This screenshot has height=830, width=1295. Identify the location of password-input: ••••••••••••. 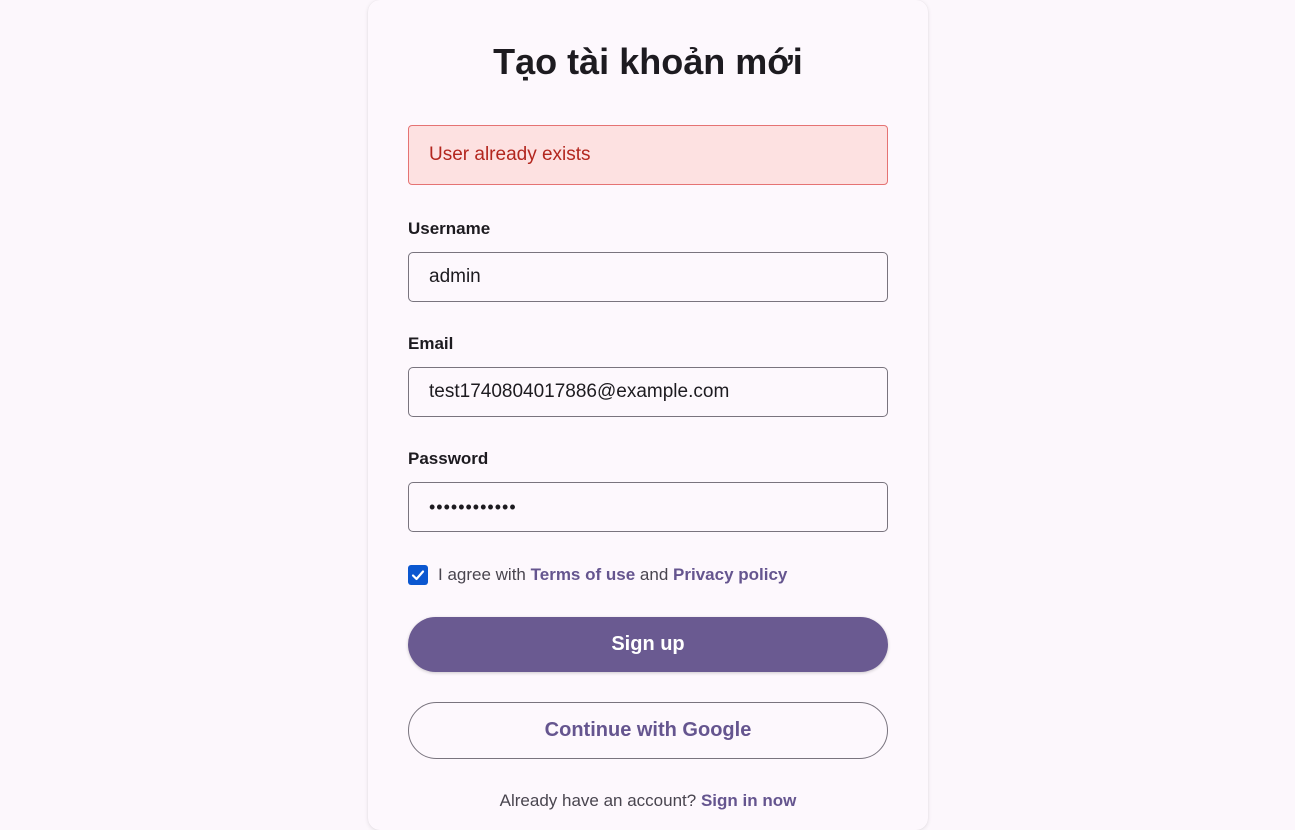
(648, 507).